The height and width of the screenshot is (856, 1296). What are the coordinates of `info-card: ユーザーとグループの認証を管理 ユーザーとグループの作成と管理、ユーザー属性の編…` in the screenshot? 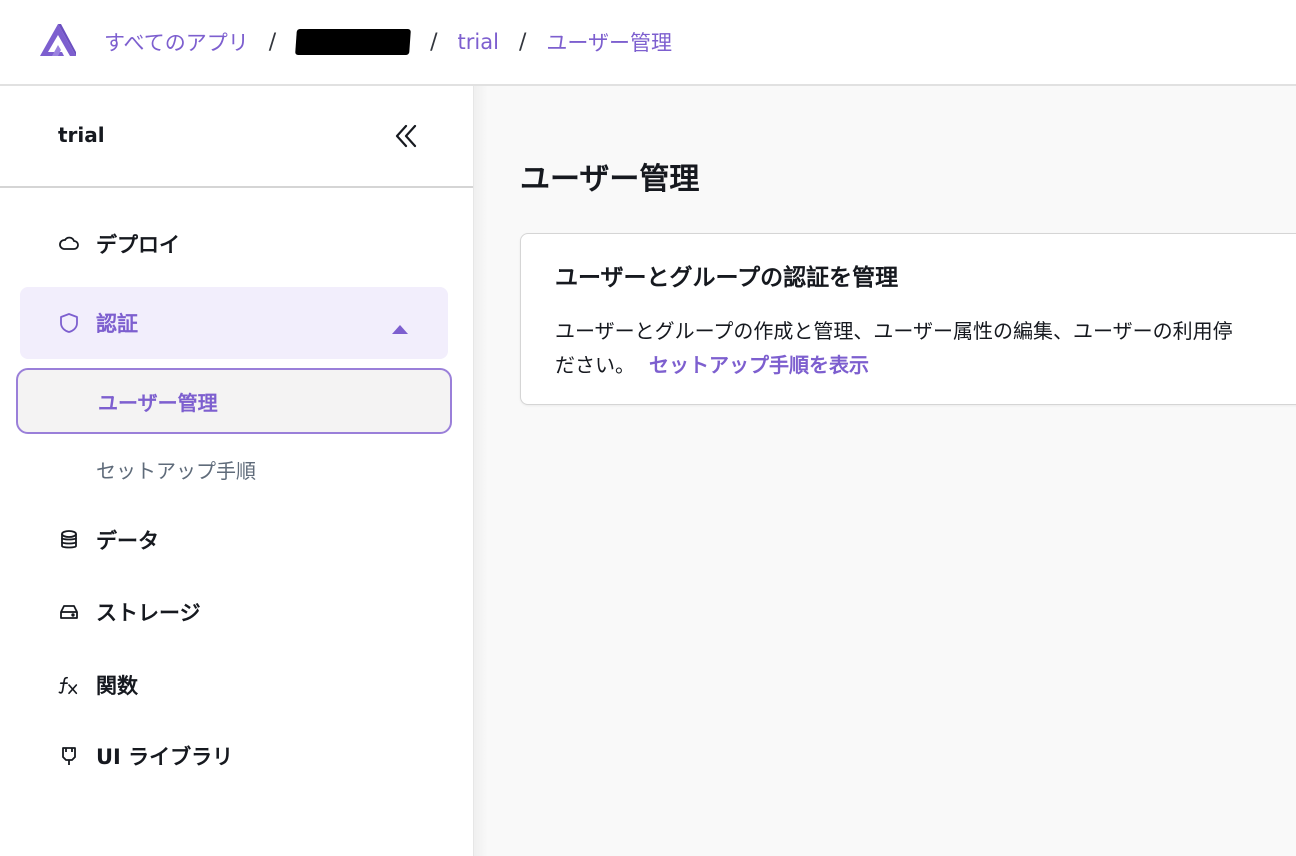 It's located at (908, 319).